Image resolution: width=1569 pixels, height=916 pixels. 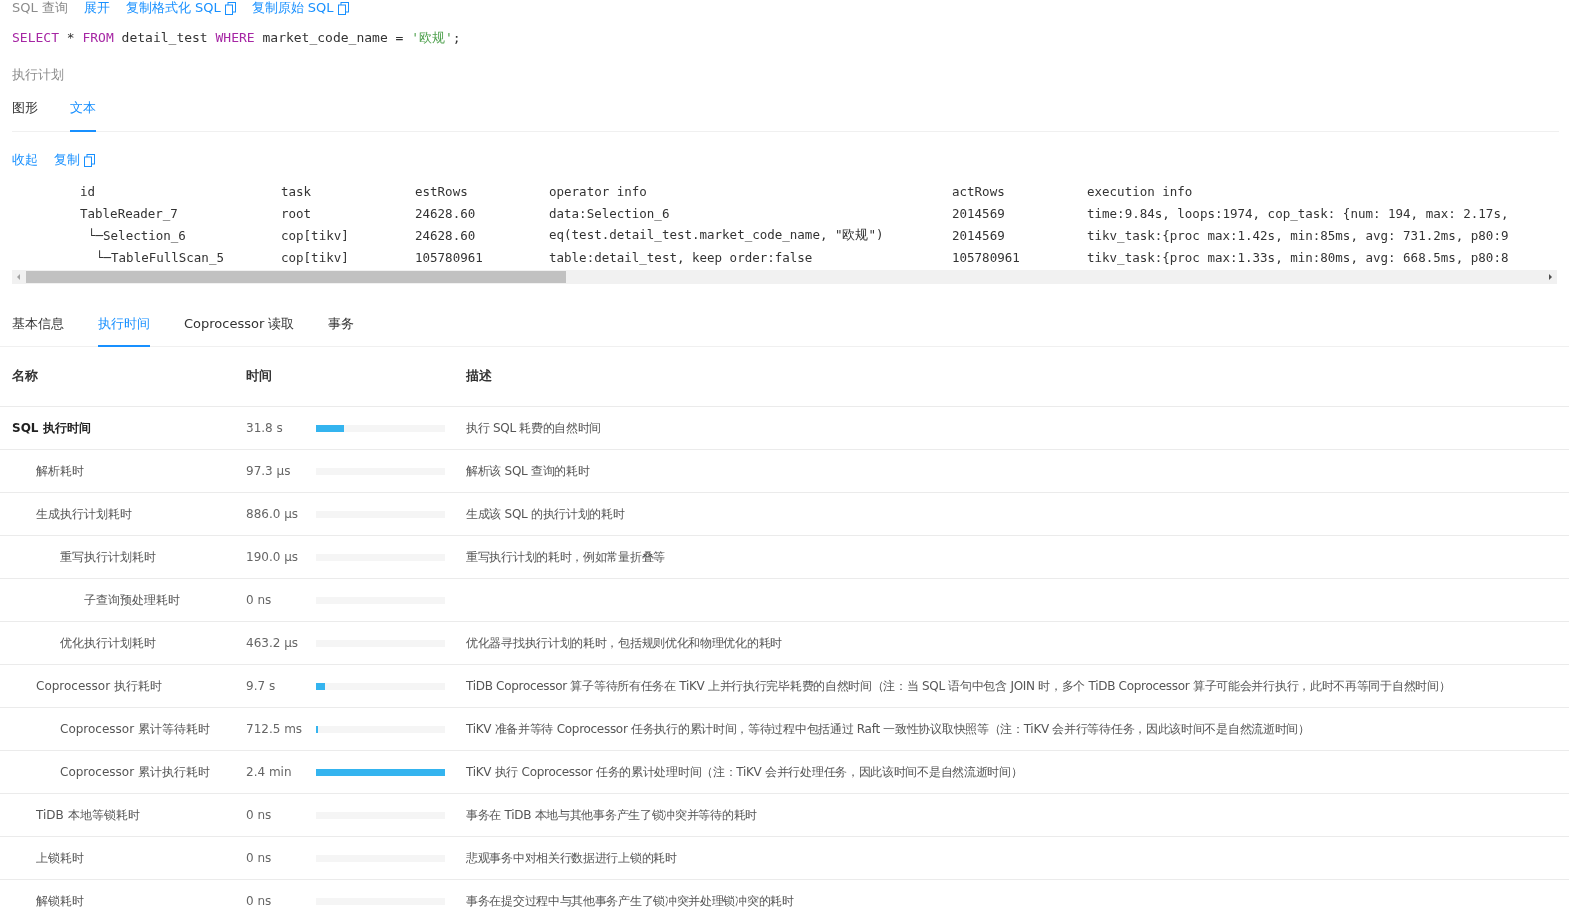 I want to click on column-header: estRows, so click(x=442, y=191).